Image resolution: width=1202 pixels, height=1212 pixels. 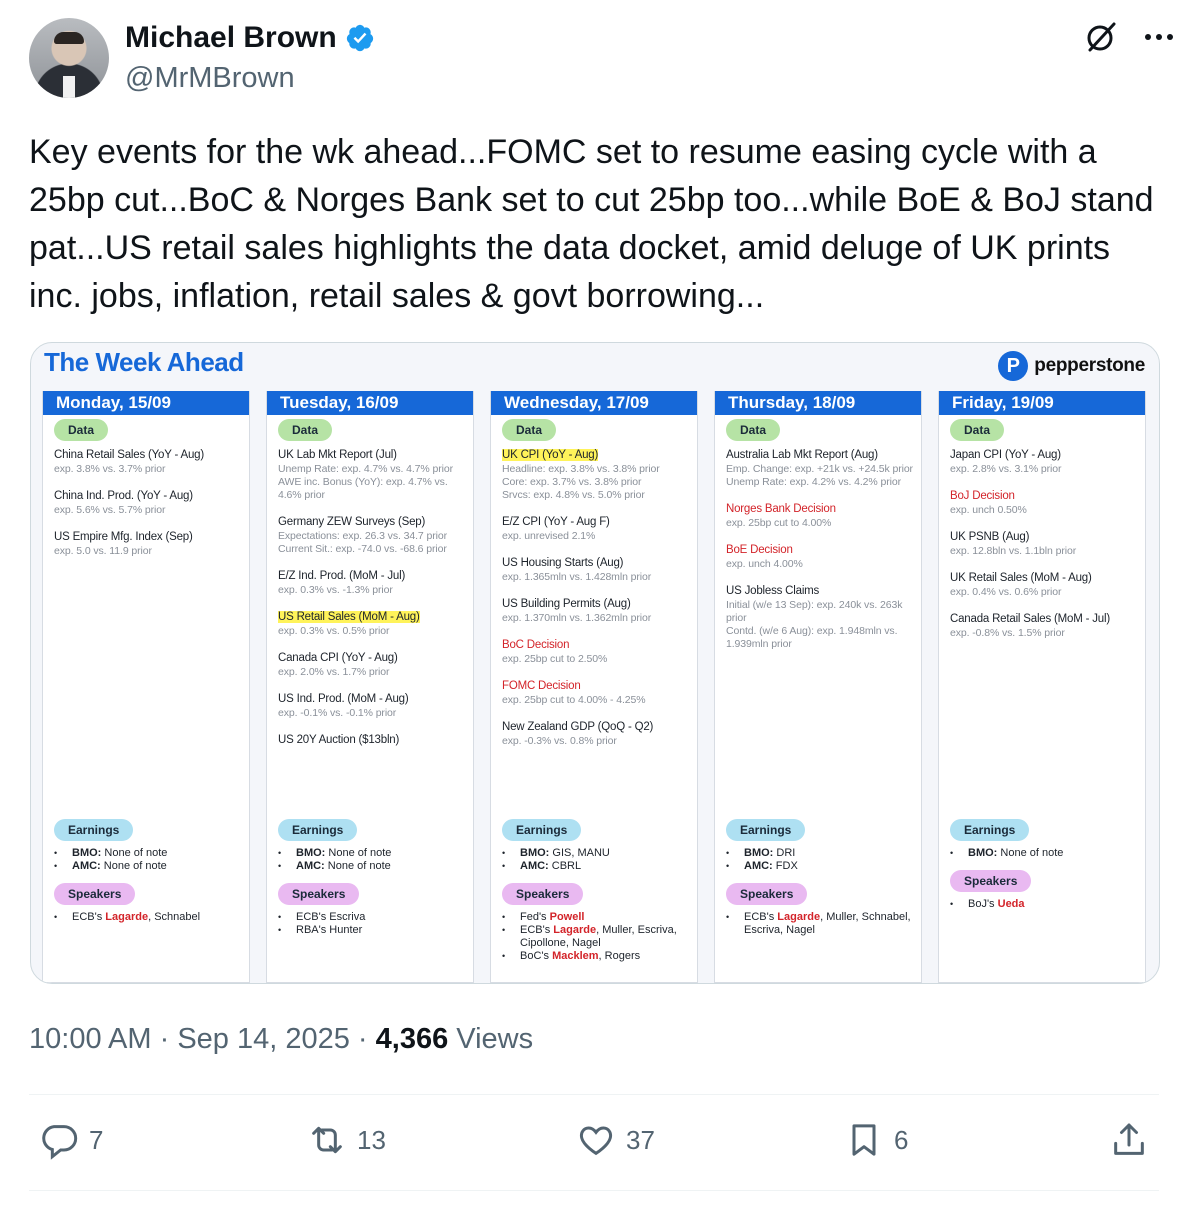 What do you see at coordinates (823, 853) in the screenshot?
I see `earnings-item: BMO: DRI` at bounding box center [823, 853].